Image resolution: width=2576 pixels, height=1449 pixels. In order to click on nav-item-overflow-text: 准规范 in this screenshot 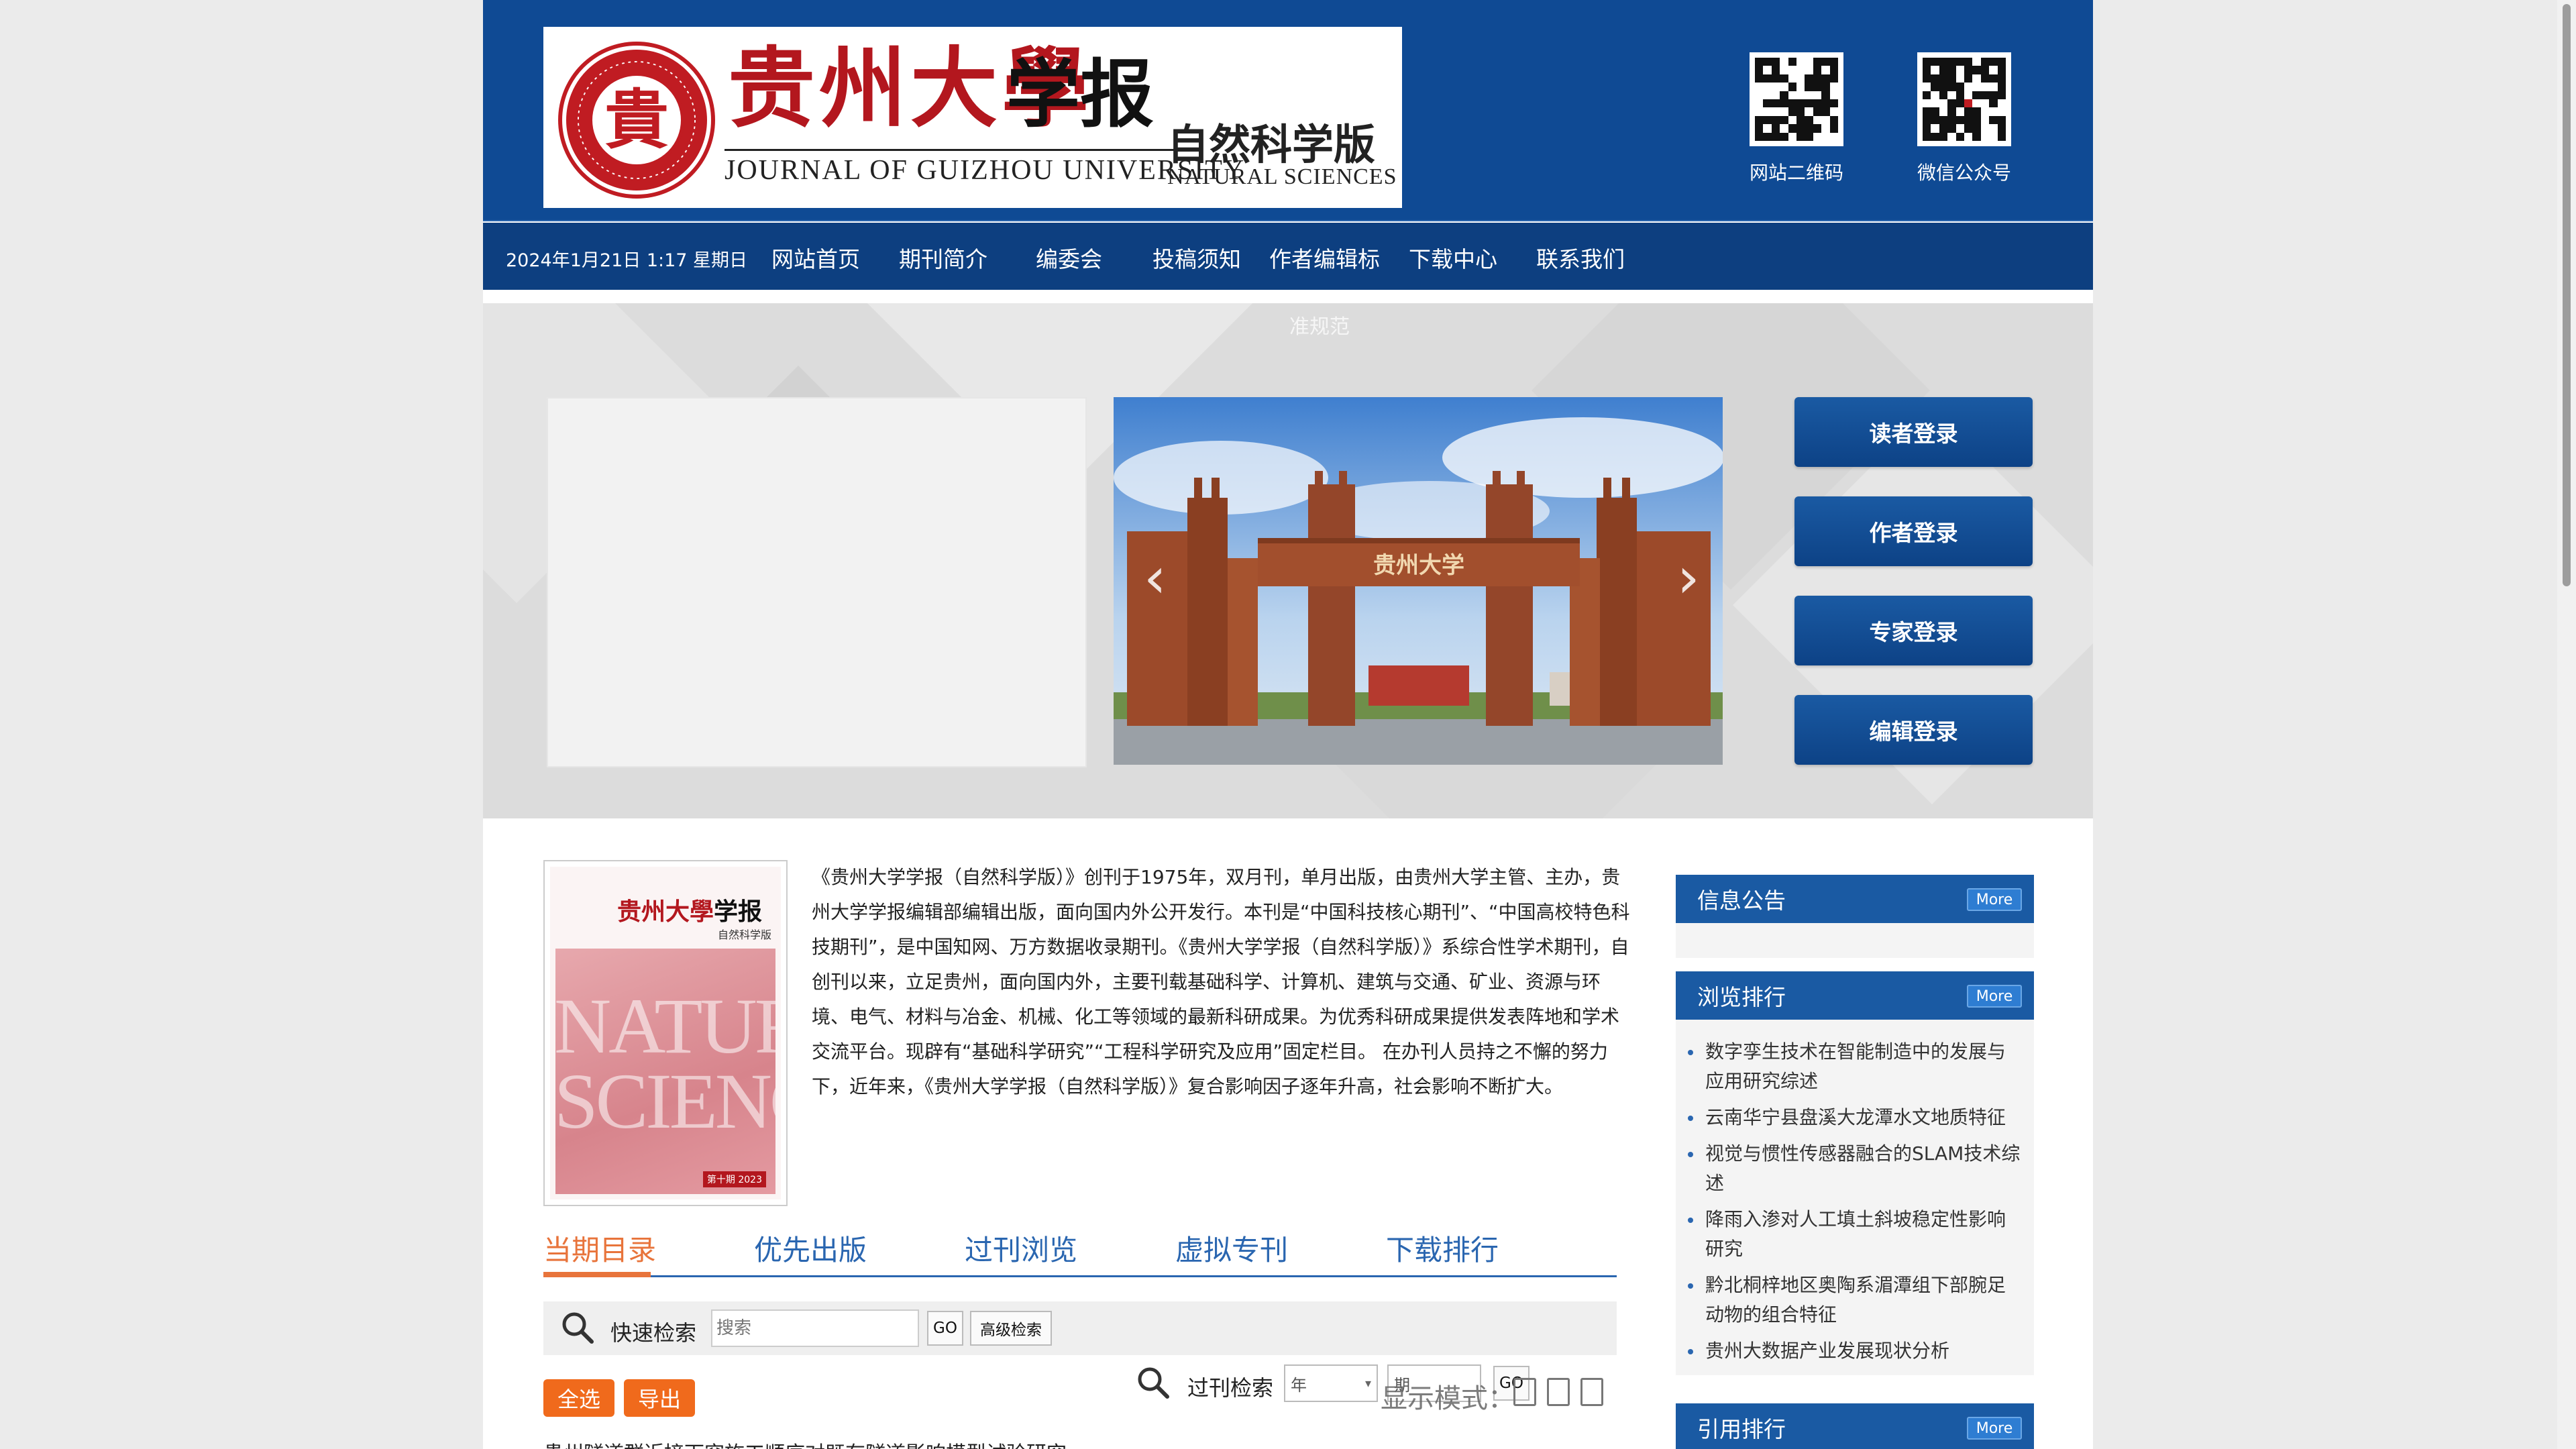, I will do `click(1319, 324)`.